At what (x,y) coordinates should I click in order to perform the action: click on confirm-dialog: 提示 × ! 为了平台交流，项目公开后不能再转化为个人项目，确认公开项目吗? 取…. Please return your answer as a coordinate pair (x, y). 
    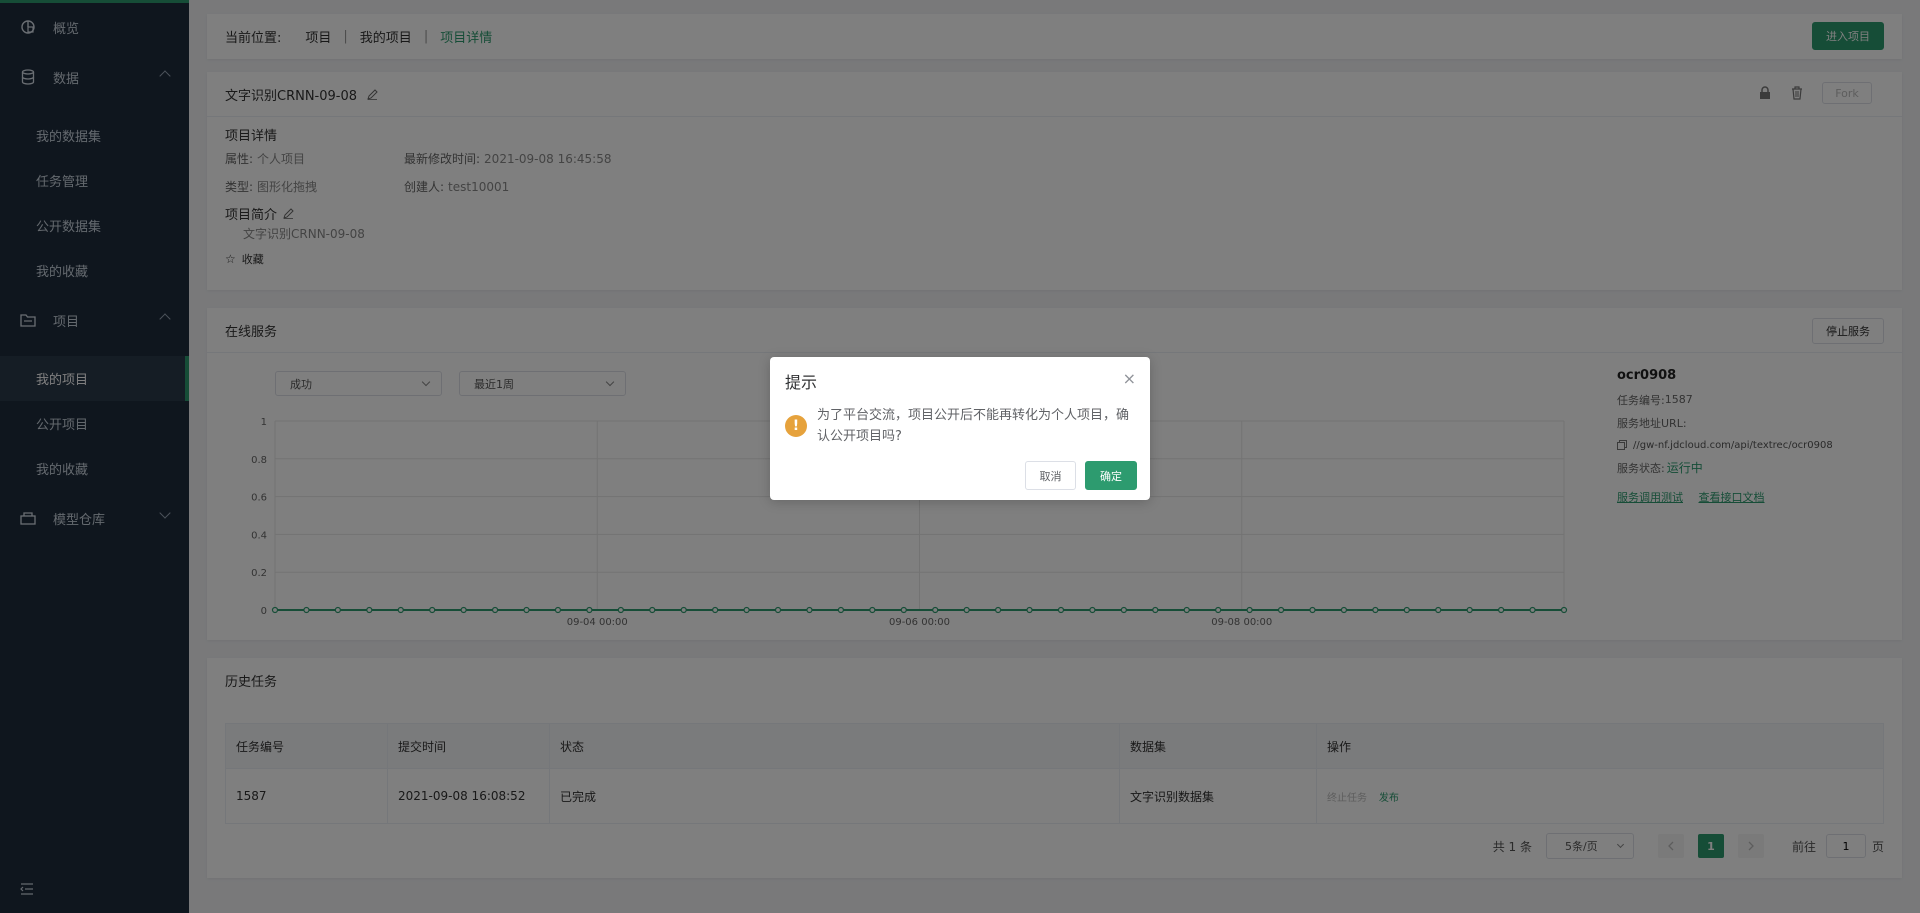
    Looking at the image, I should click on (960, 428).